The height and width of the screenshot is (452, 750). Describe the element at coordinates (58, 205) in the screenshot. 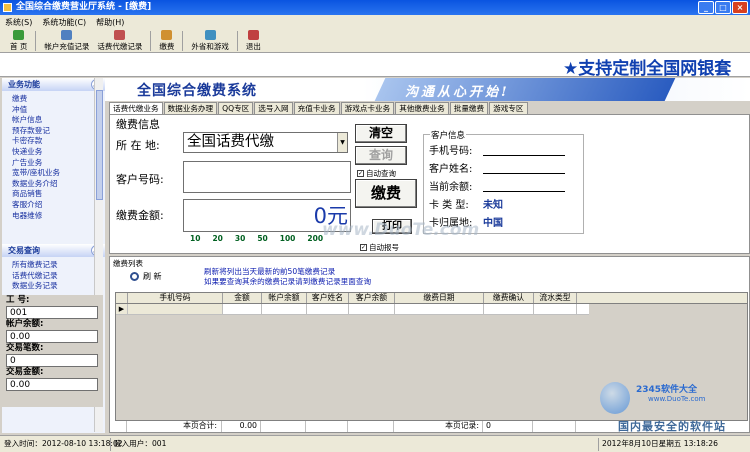

I see `sidebar-item-service: 客服介绍` at that location.